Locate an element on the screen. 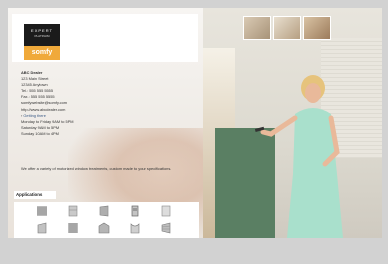 Image resolution: width=388 pixels, height=264 pixels. roman-shade-icon is located at coordinates (73, 211).